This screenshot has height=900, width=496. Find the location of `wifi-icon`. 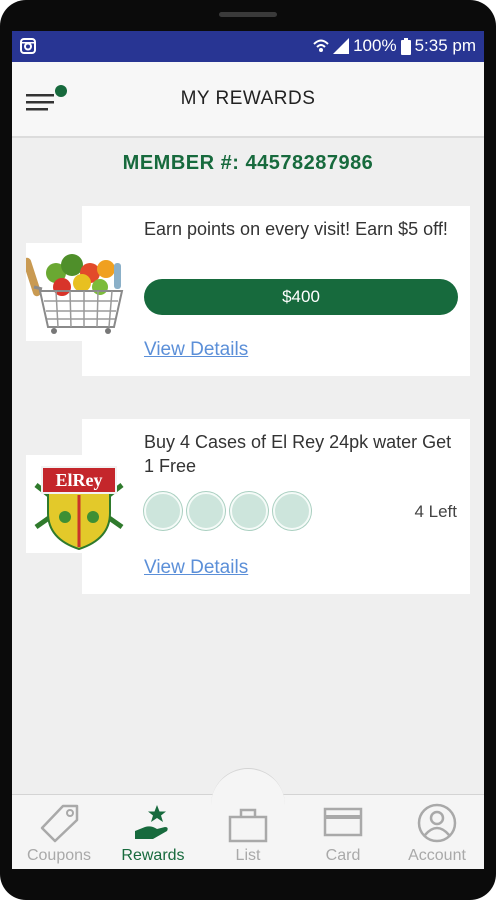

wifi-icon is located at coordinates (321, 45).